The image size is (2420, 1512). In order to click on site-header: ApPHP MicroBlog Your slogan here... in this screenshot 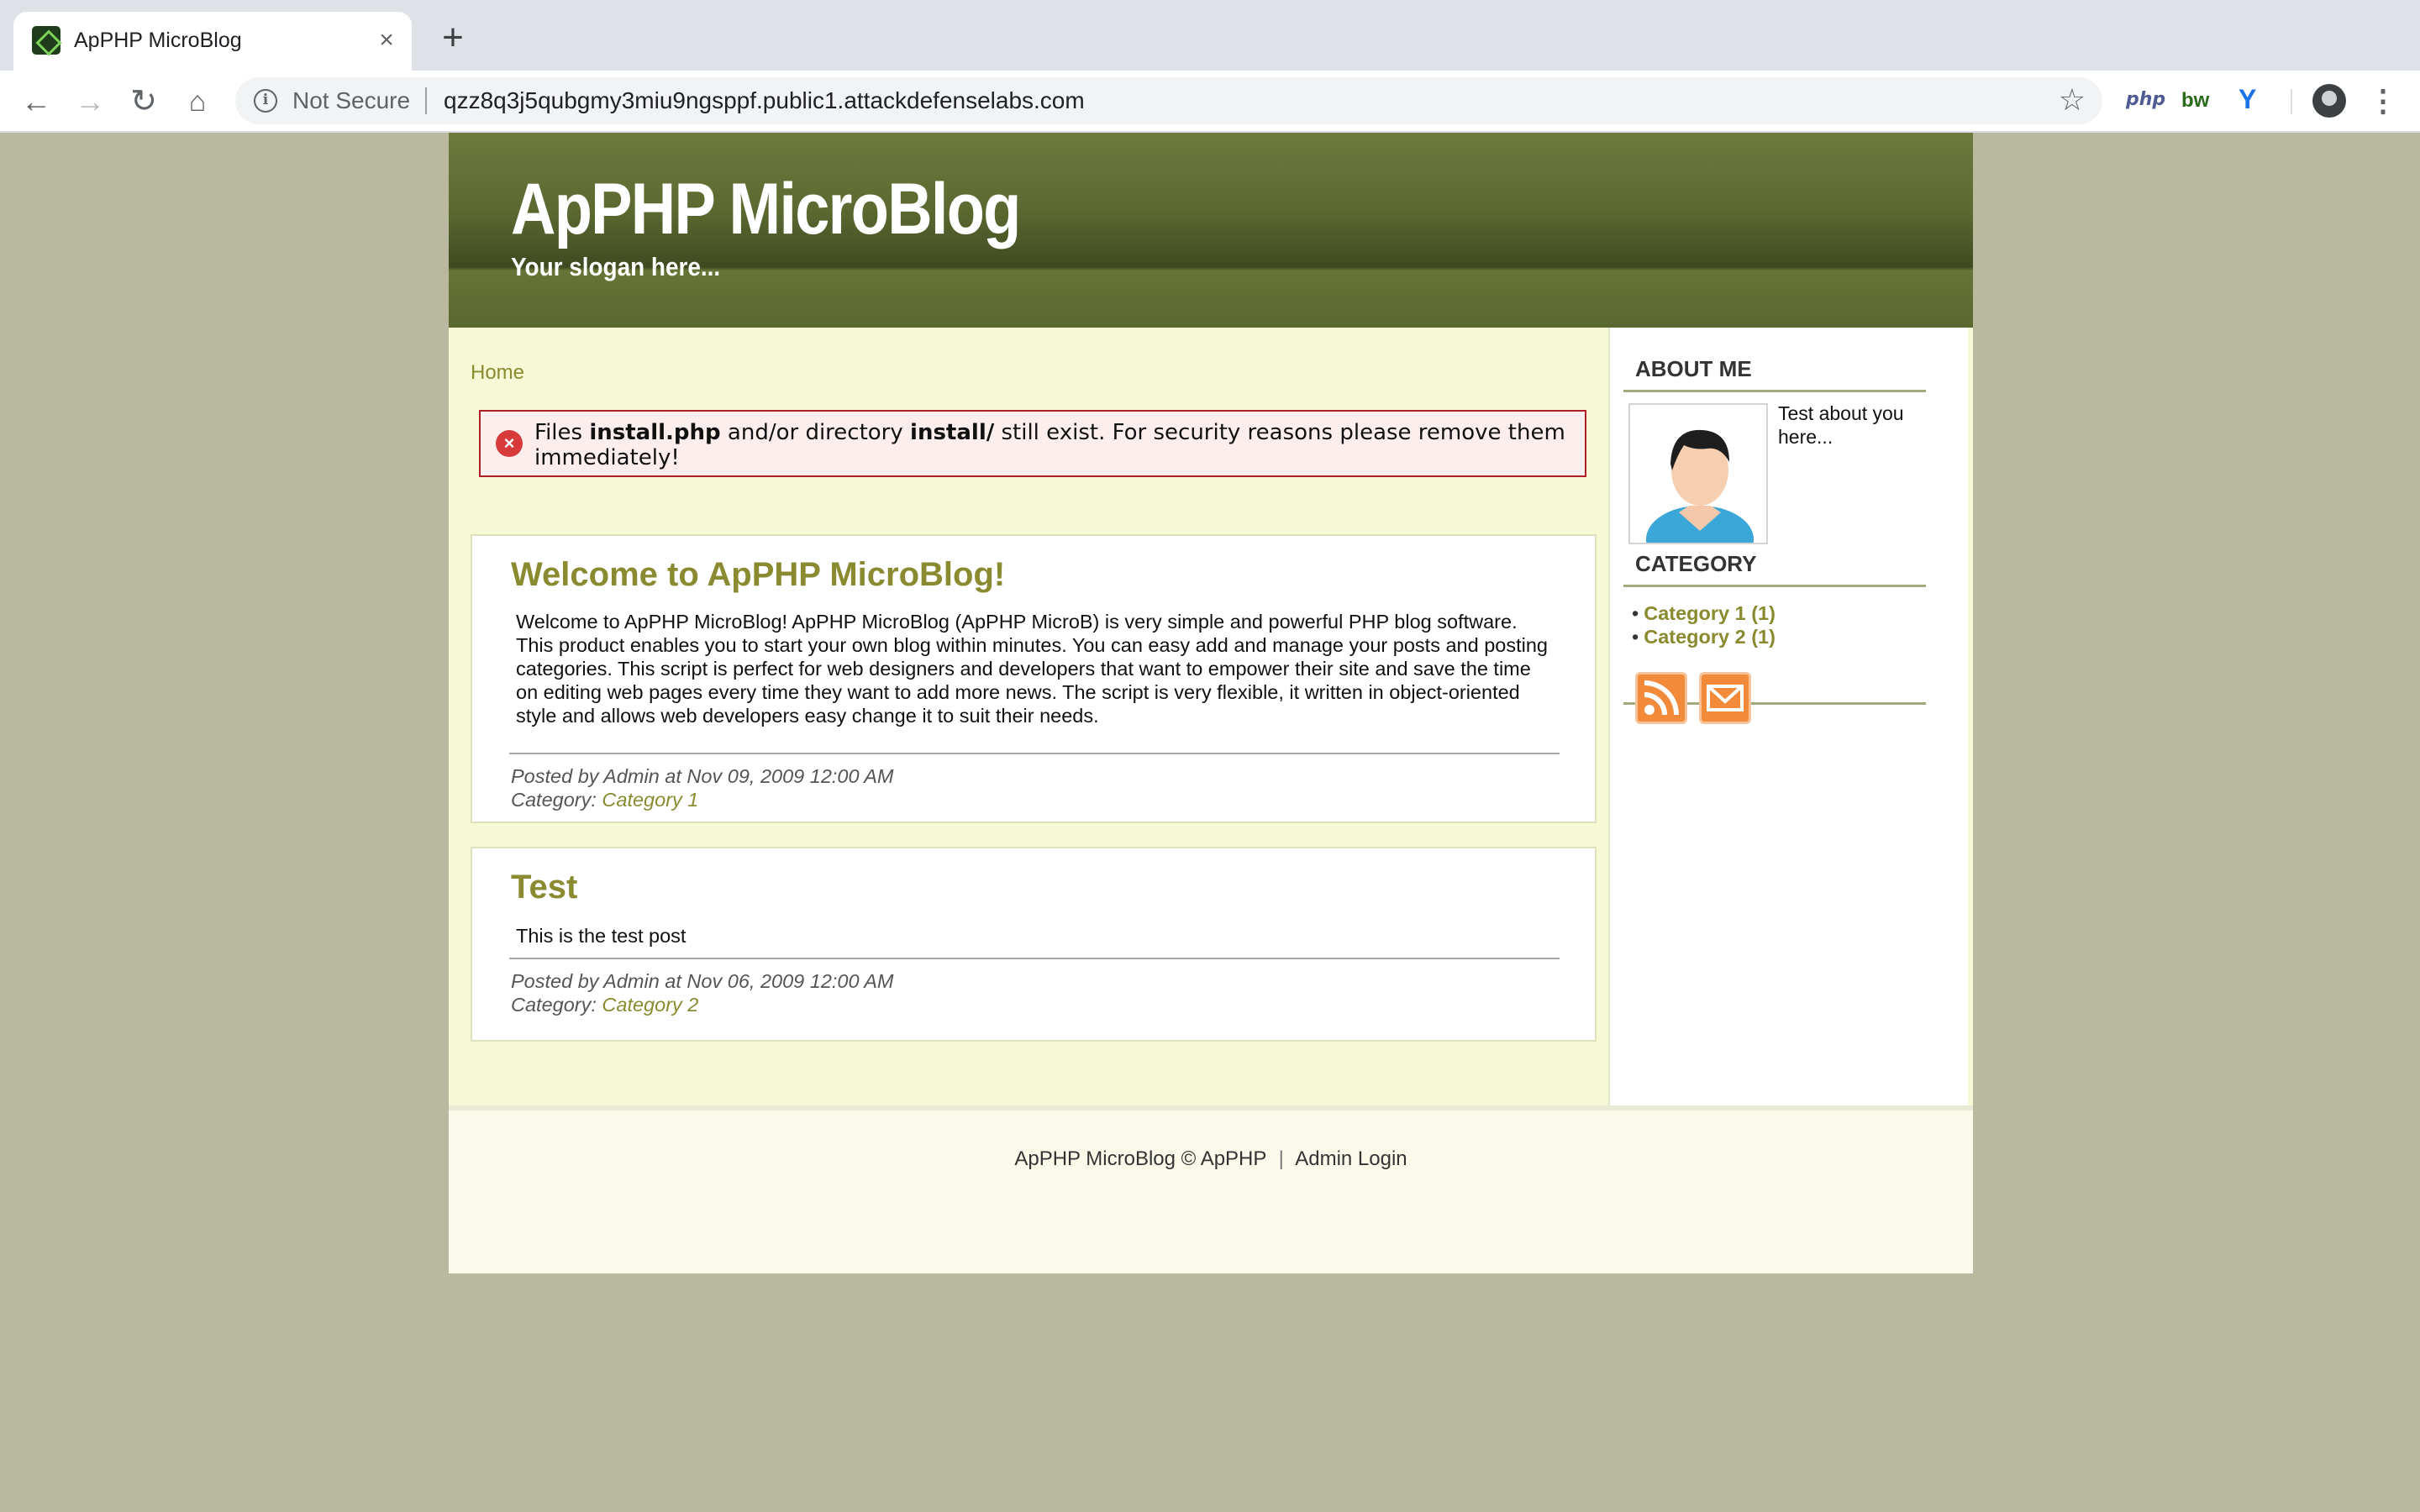, I will do `click(1211, 230)`.